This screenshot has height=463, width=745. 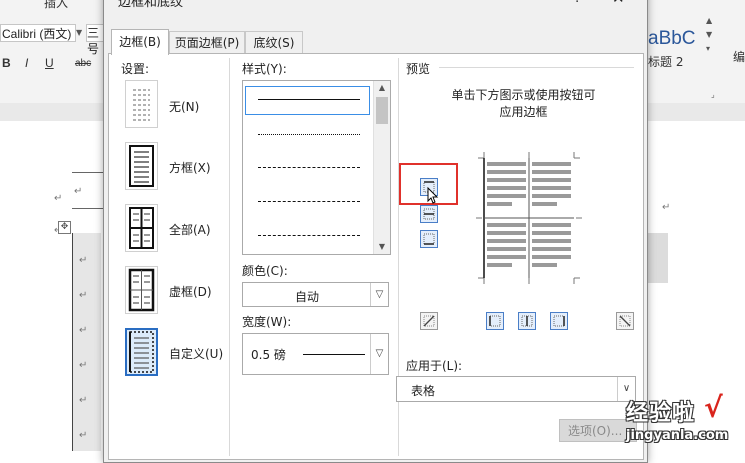 I want to click on setting-none-label: 无(N), so click(x=184, y=106).